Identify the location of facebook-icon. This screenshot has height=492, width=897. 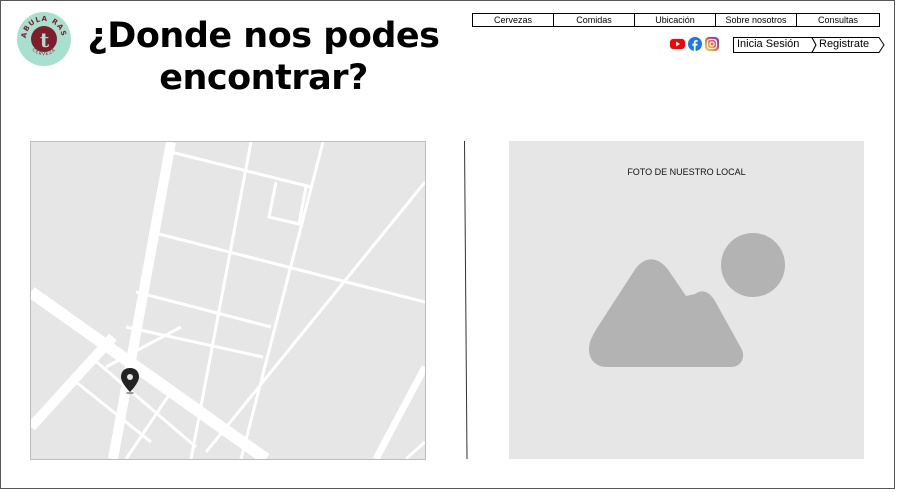
(695, 44).